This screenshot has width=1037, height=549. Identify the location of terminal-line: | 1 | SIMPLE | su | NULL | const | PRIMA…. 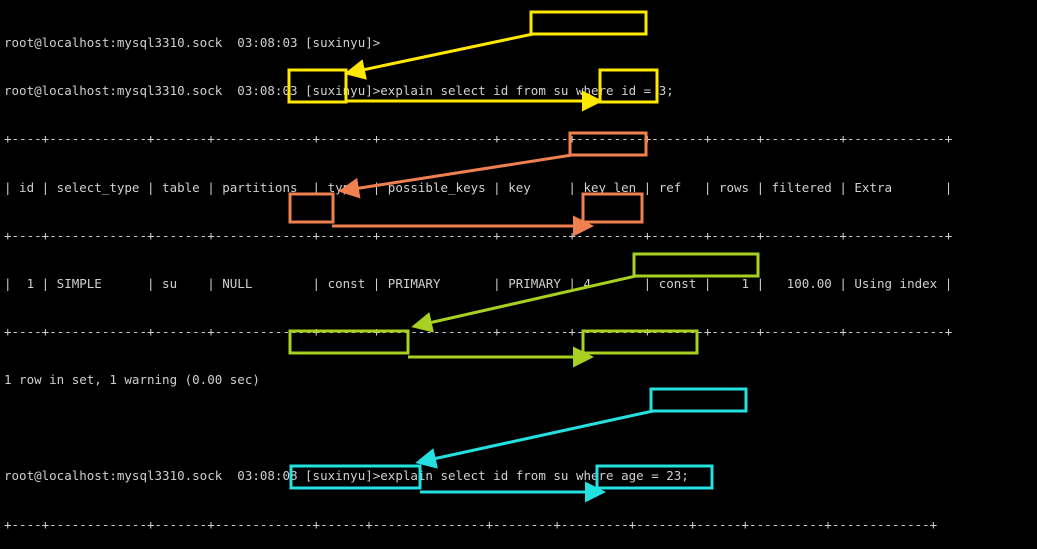
(478, 283).